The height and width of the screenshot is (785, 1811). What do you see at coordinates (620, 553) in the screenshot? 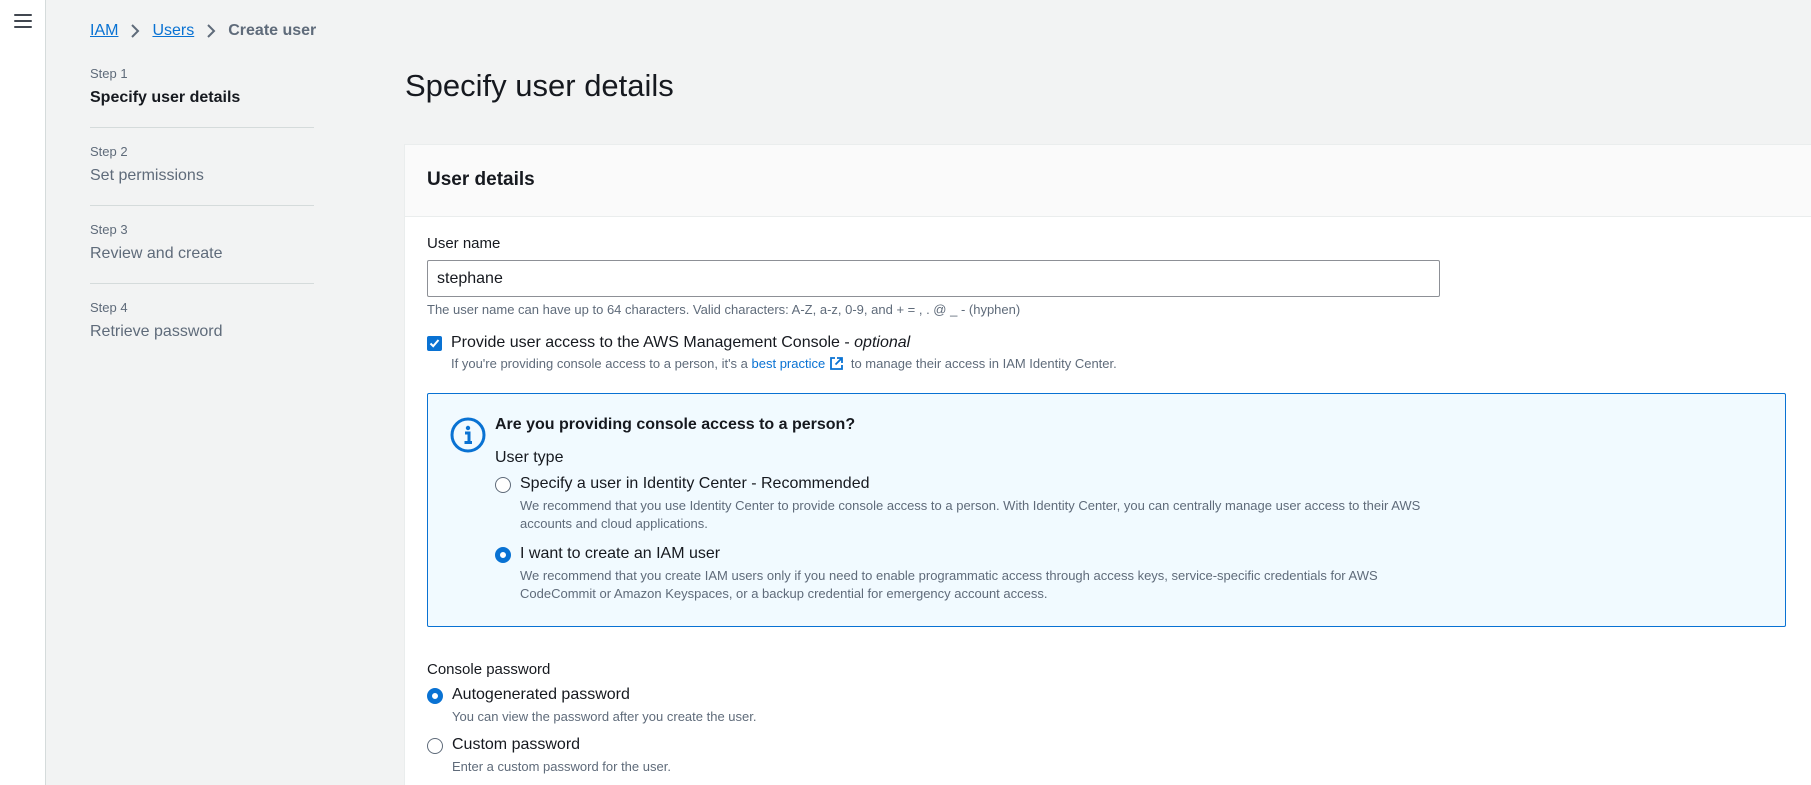
I see `radio-label: I want to create an IAM user` at bounding box center [620, 553].